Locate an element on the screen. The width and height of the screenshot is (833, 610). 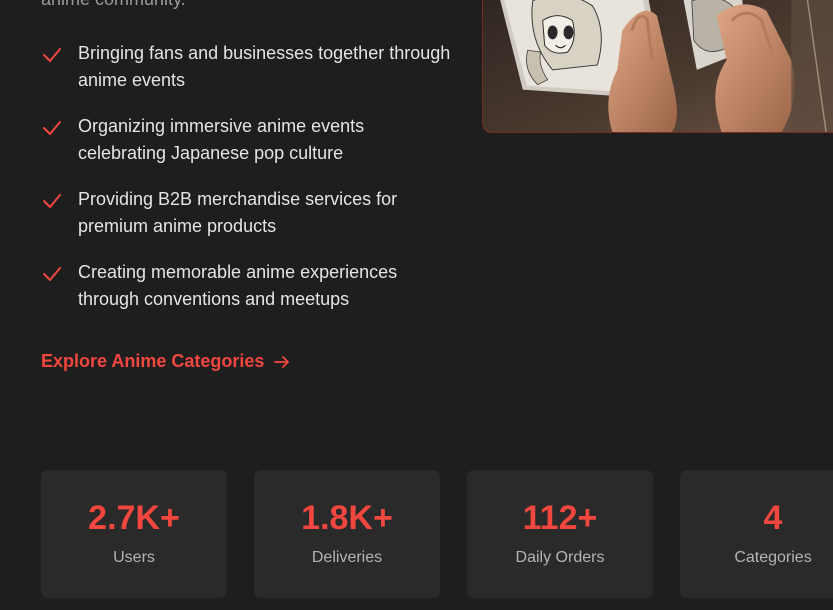
stat-card-daily-orders: 112+ Daily Orders is located at coordinates (560, 534).